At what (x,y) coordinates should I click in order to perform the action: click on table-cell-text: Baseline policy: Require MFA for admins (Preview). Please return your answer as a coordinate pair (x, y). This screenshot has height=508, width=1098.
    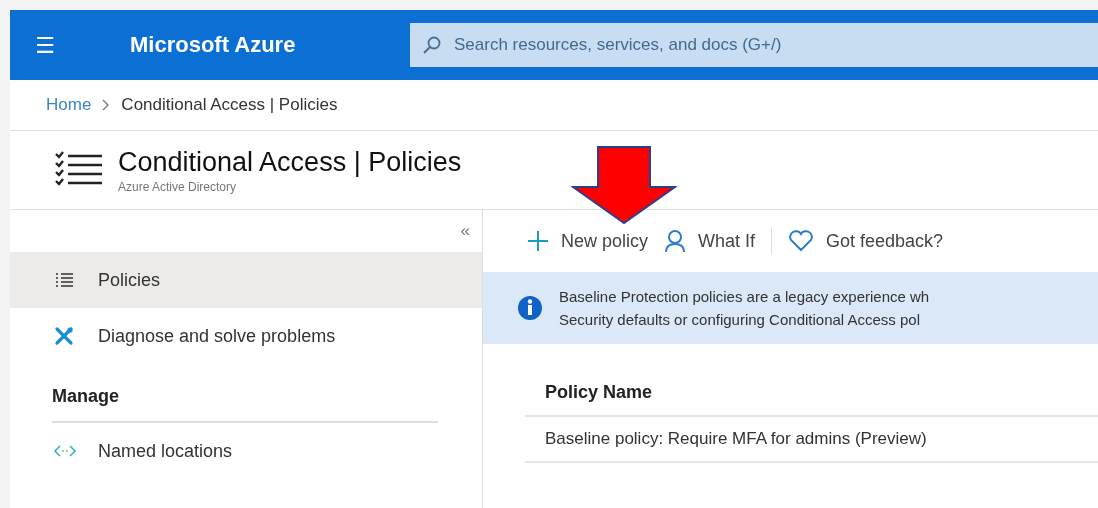
    Looking at the image, I should click on (736, 439).